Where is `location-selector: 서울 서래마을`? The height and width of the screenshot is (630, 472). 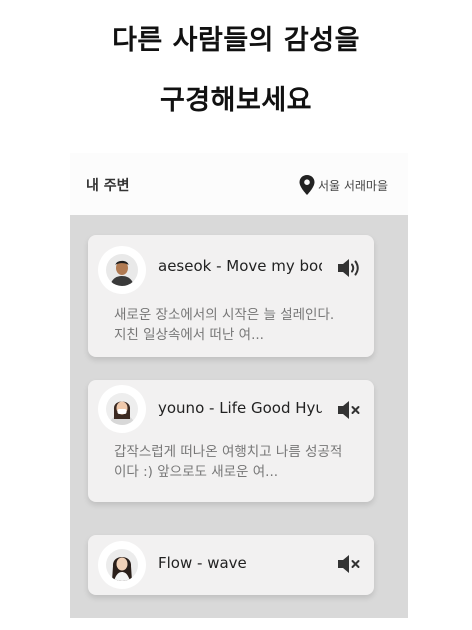
location-selector: 서울 서래마을 is located at coordinates (343, 185).